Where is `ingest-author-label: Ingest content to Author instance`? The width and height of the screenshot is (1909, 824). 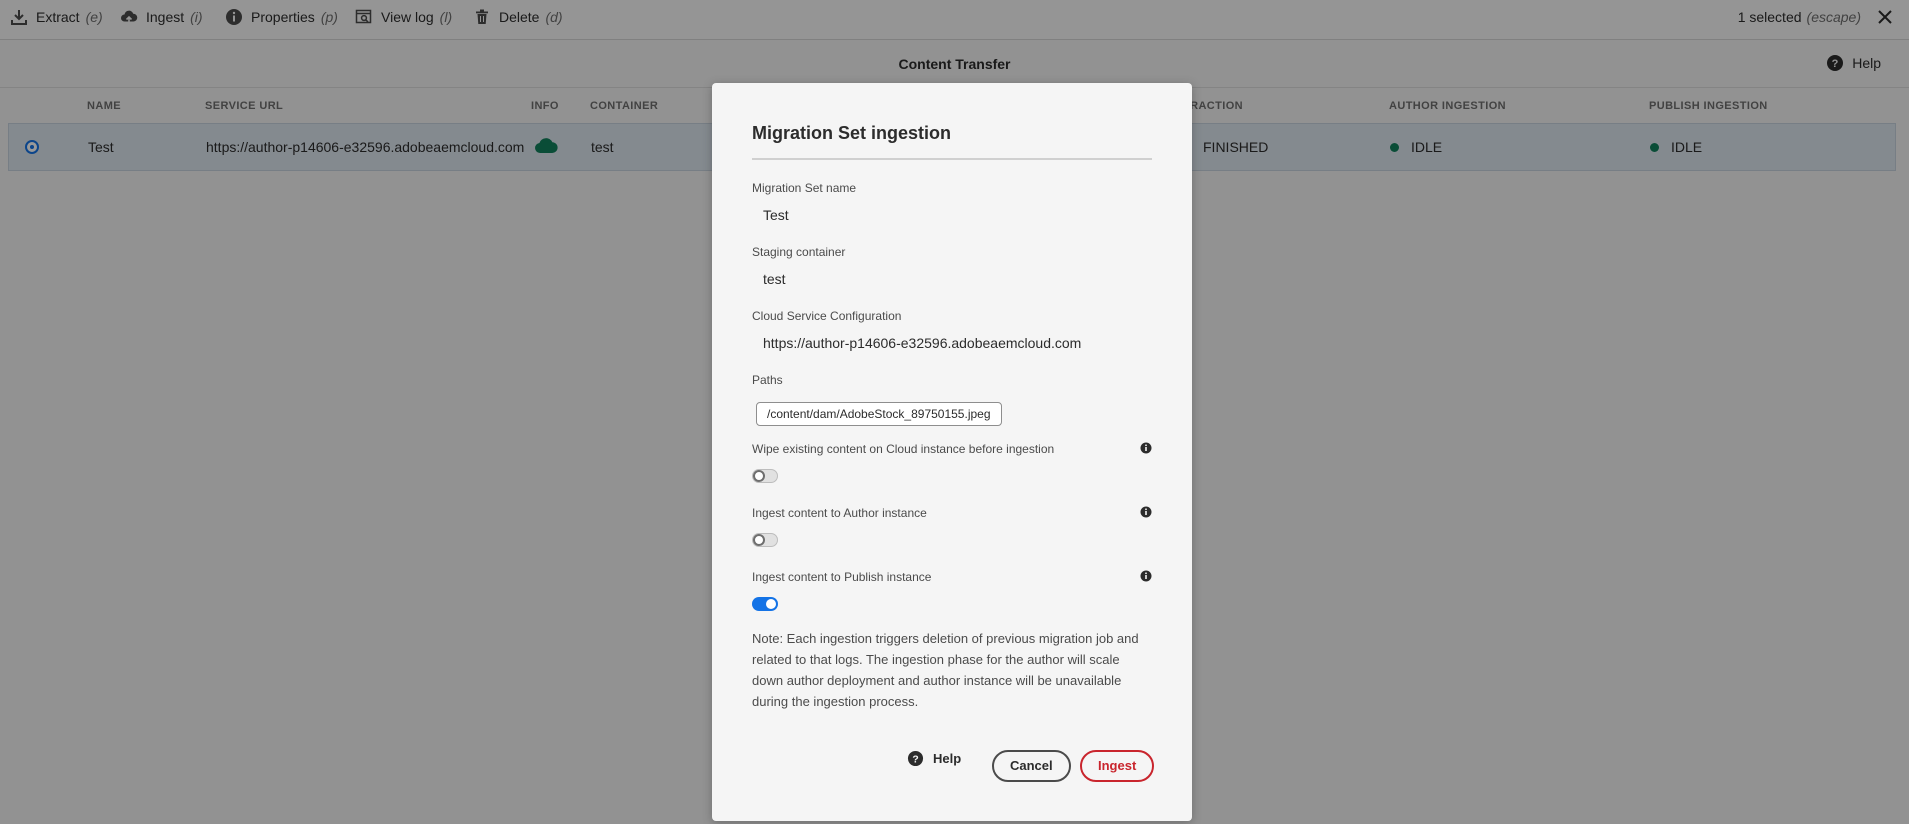 ingest-author-label: Ingest content to Author instance is located at coordinates (839, 513).